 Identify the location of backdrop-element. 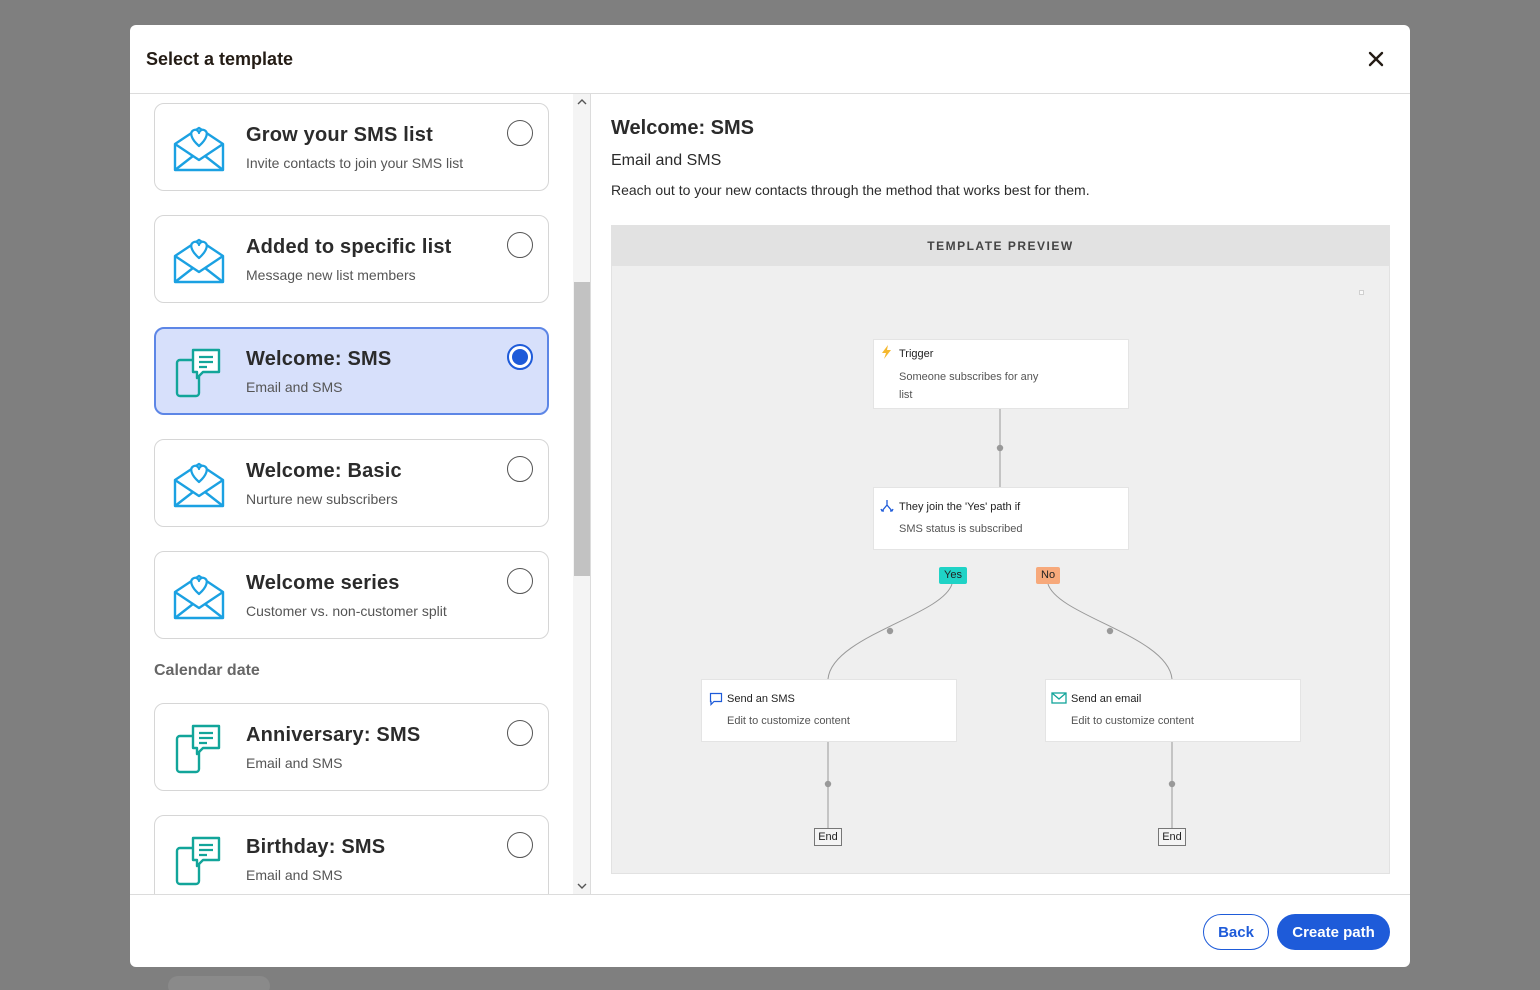
(219, 983).